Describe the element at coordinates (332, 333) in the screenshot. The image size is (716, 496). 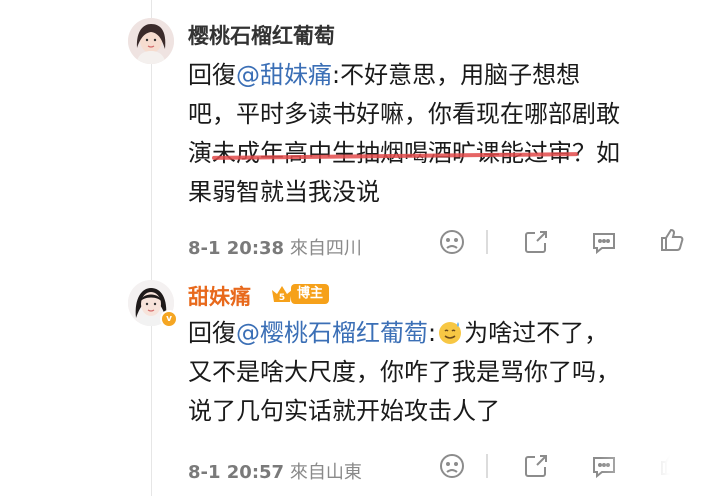
I see `mention-link: @樱桃石榴红葡萄` at that location.